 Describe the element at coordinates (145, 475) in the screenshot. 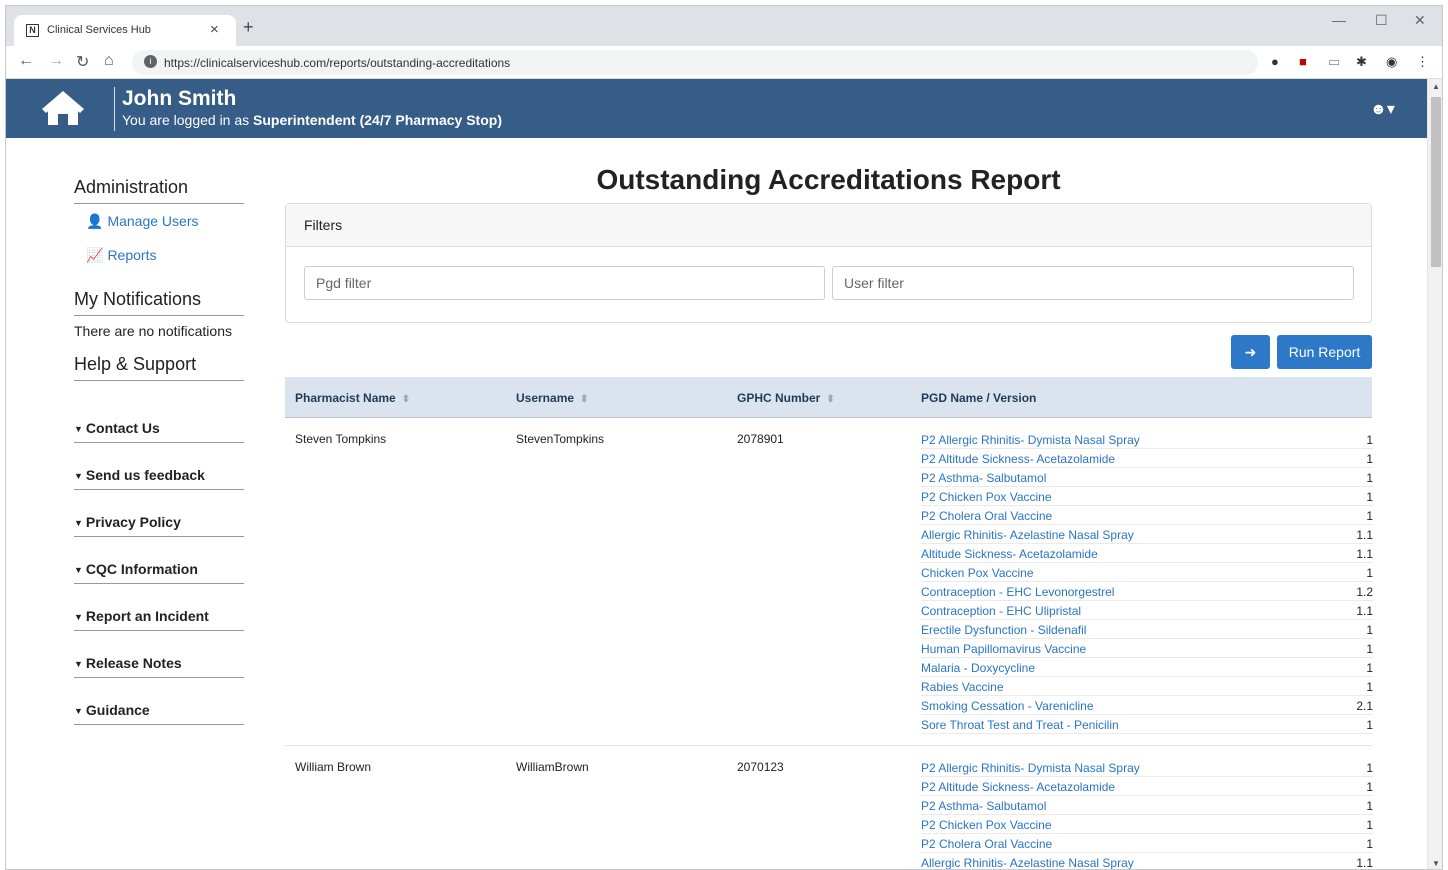

I see `accordion-label: Send us feedback` at that location.